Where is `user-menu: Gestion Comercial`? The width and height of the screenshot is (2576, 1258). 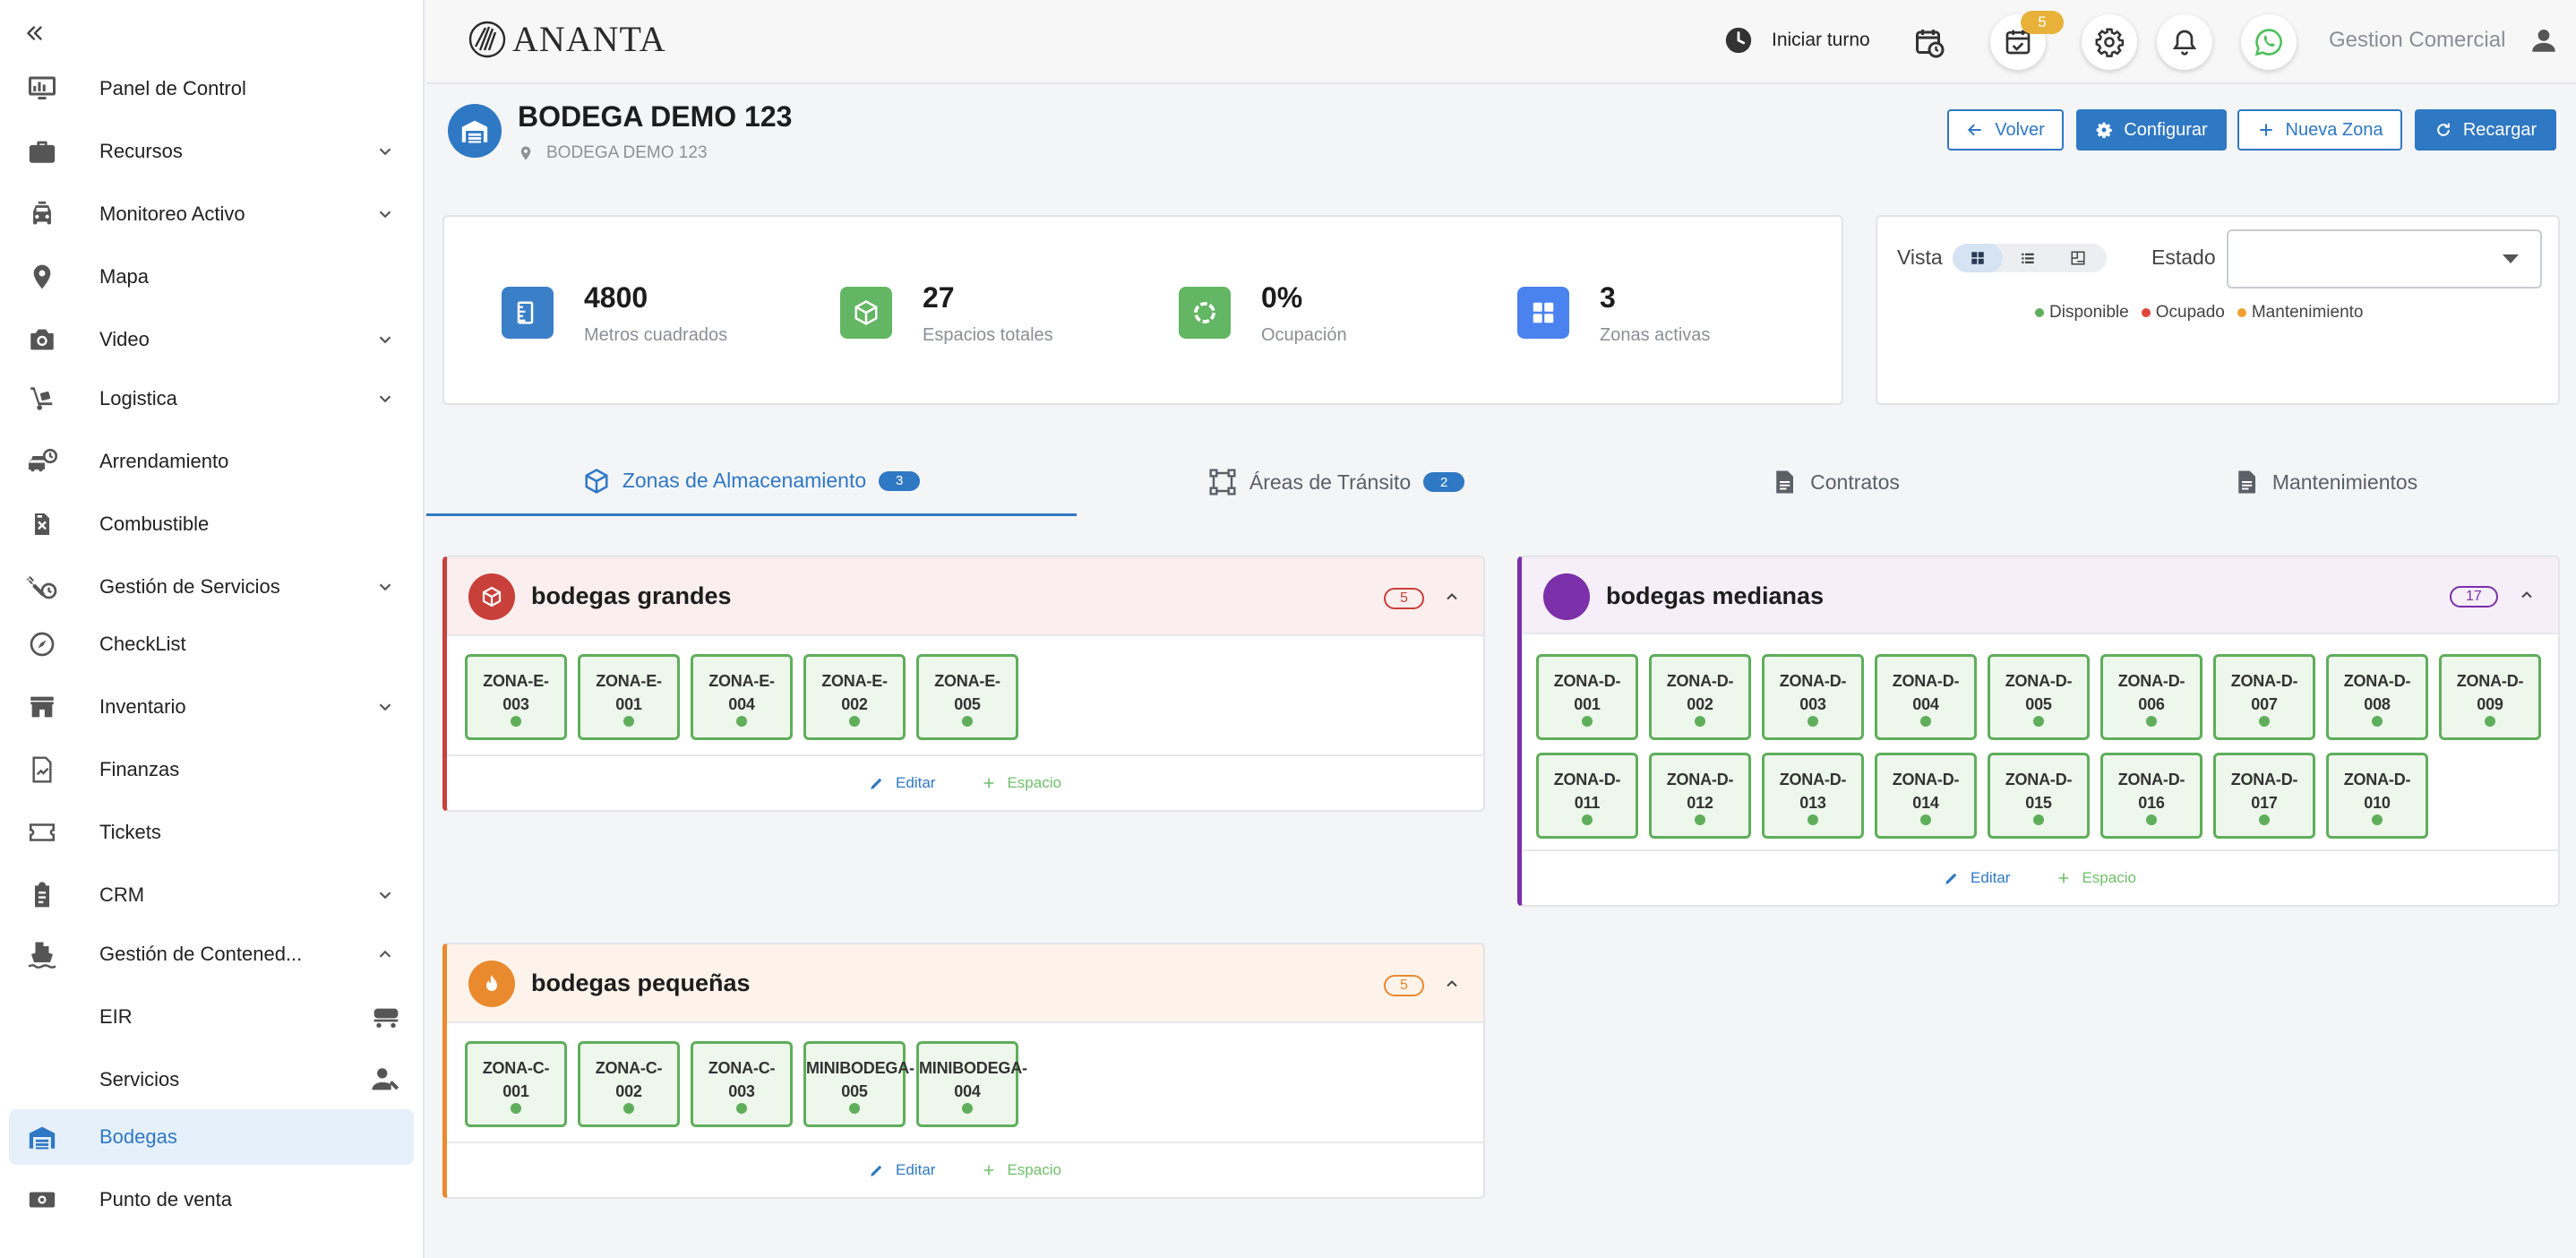
user-menu: Gestion Comercial is located at coordinates (2444, 40).